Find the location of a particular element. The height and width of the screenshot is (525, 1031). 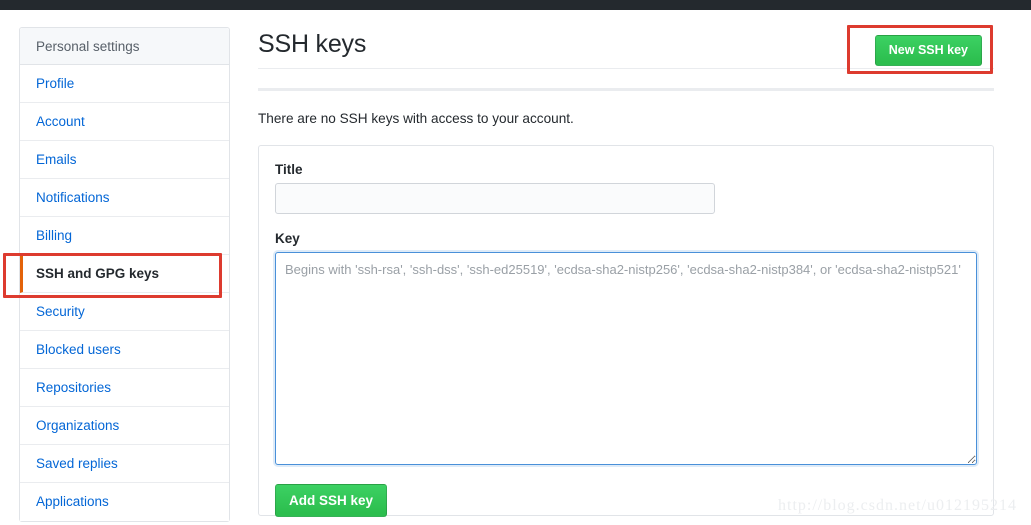

sidebar-item-billing: Billing is located at coordinates (124, 236).